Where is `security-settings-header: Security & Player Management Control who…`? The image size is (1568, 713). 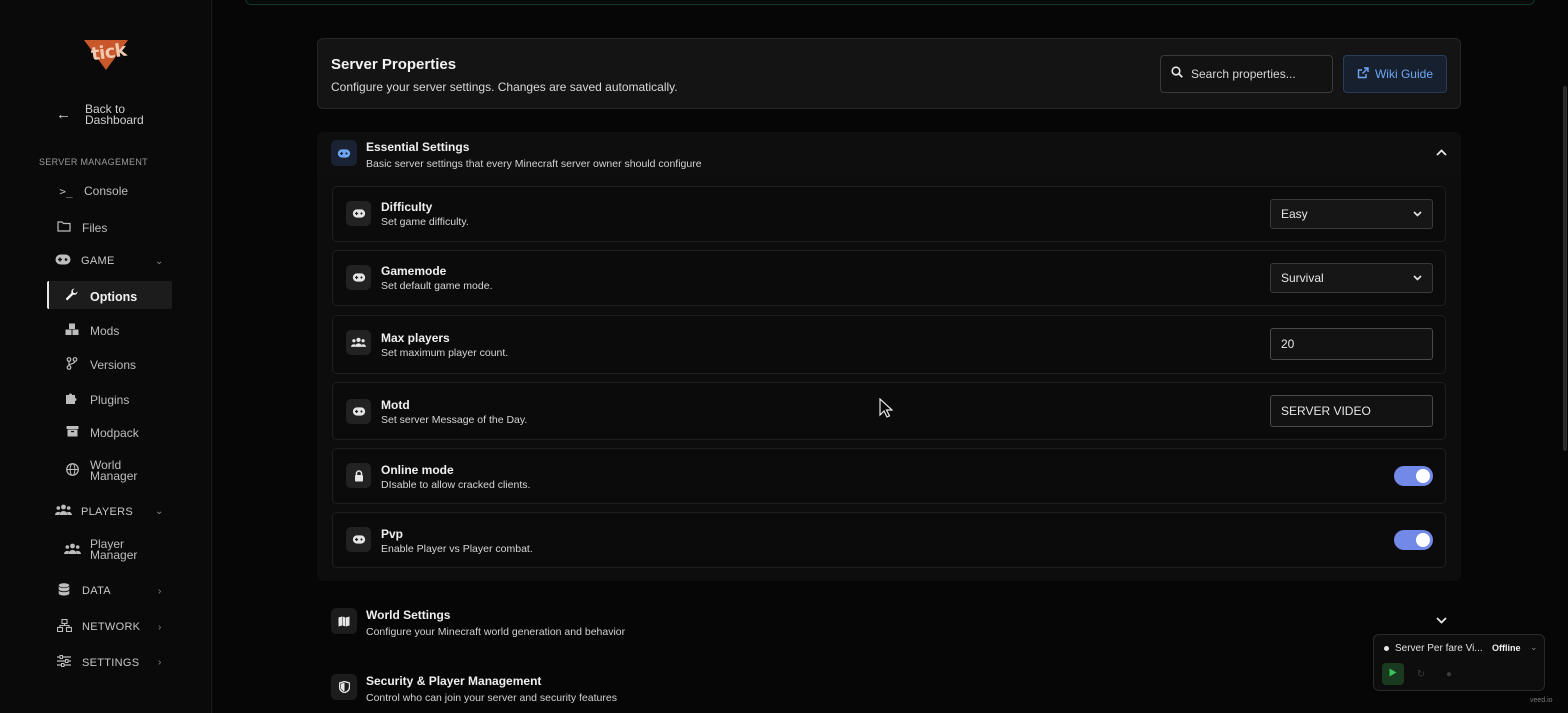 security-settings-header: Security & Player Management Control who… is located at coordinates (889, 688).